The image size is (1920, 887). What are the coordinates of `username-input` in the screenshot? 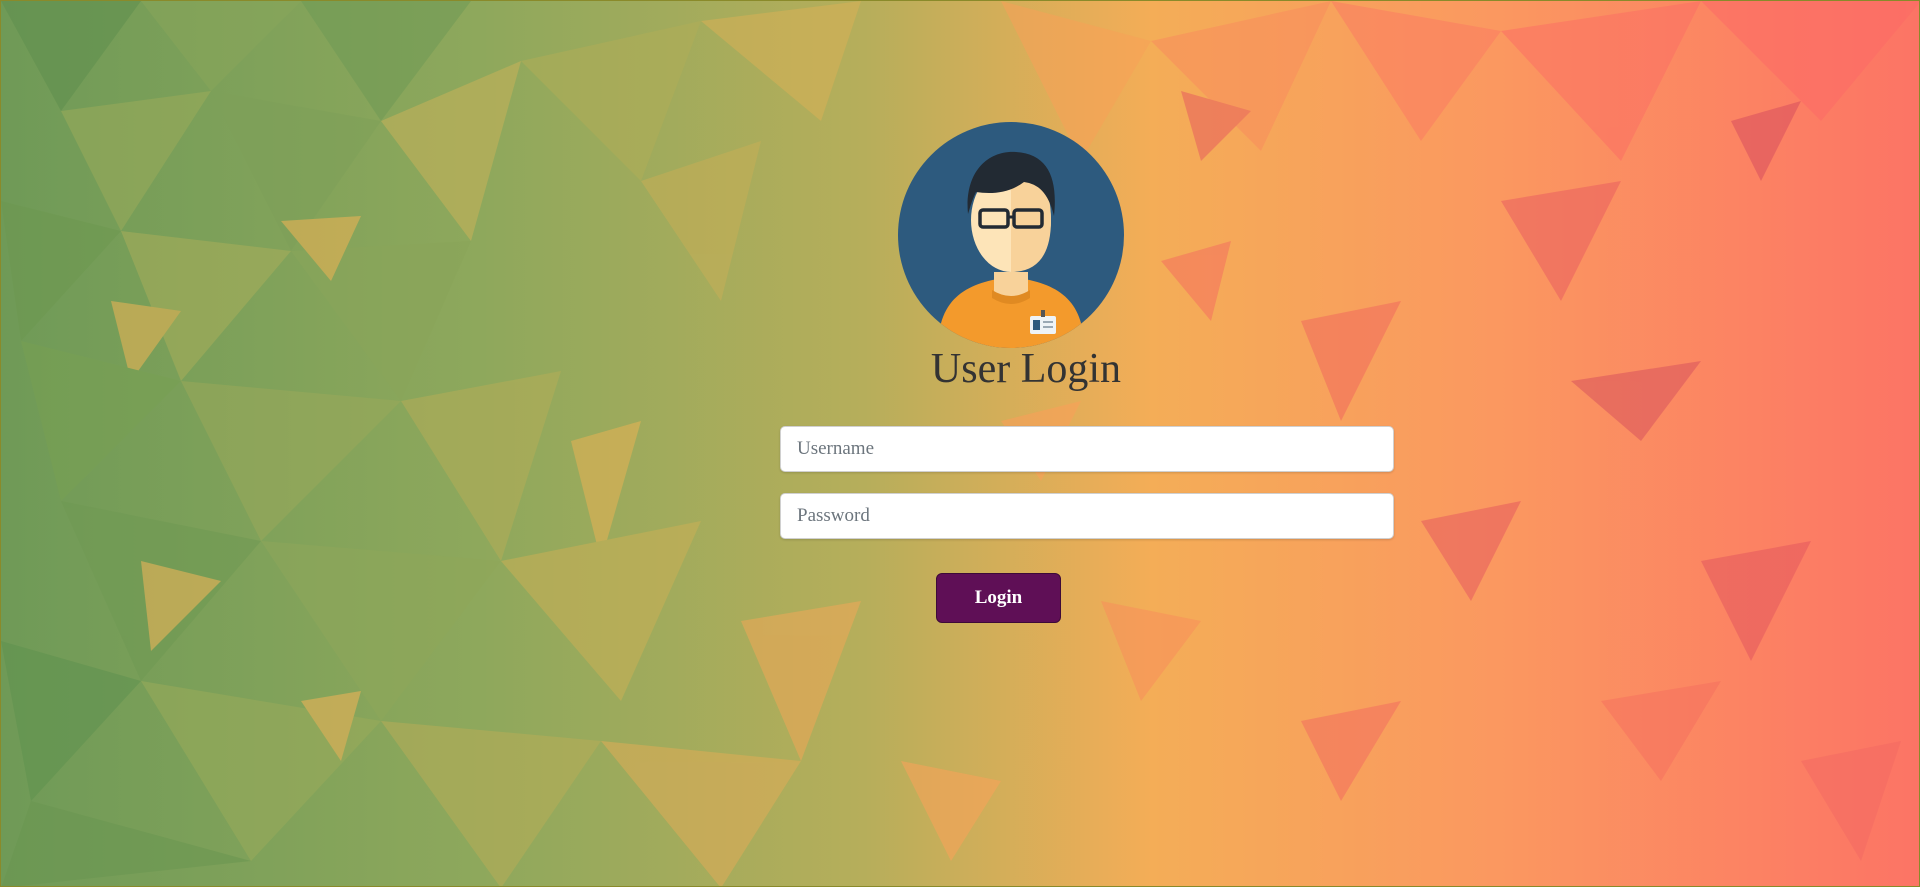 It's located at (1087, 449).